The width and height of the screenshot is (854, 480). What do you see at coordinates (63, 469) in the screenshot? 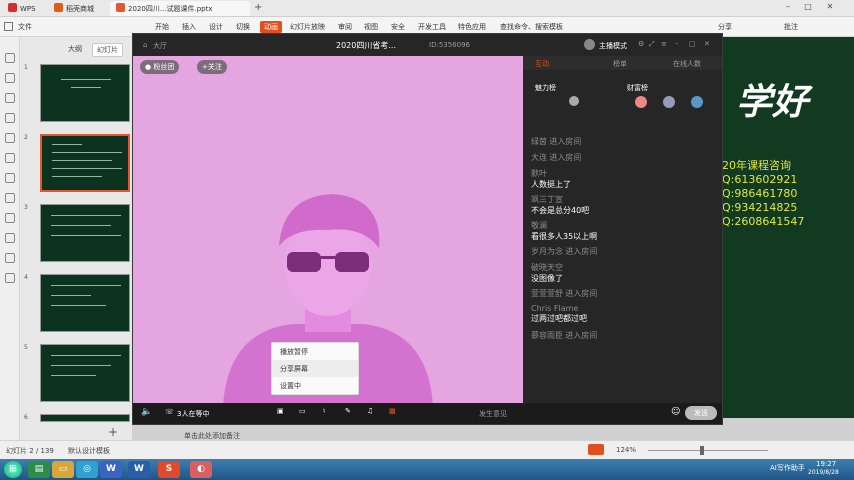
I see `folder-icon: ▭` at bounding box center [63, 469].